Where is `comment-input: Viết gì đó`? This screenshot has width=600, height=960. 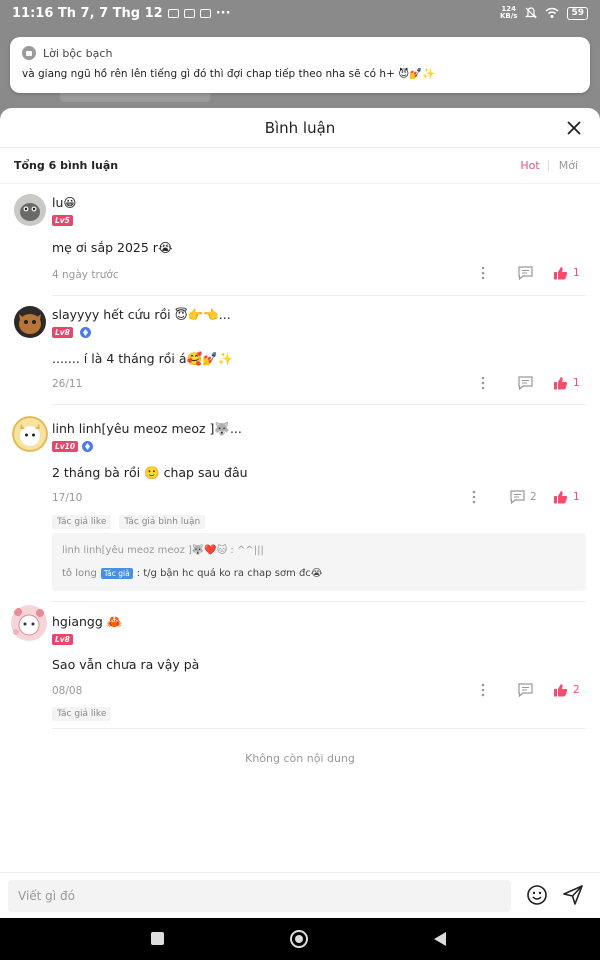 comment-input: Viết gì đó is located at coordinates (259, 895).